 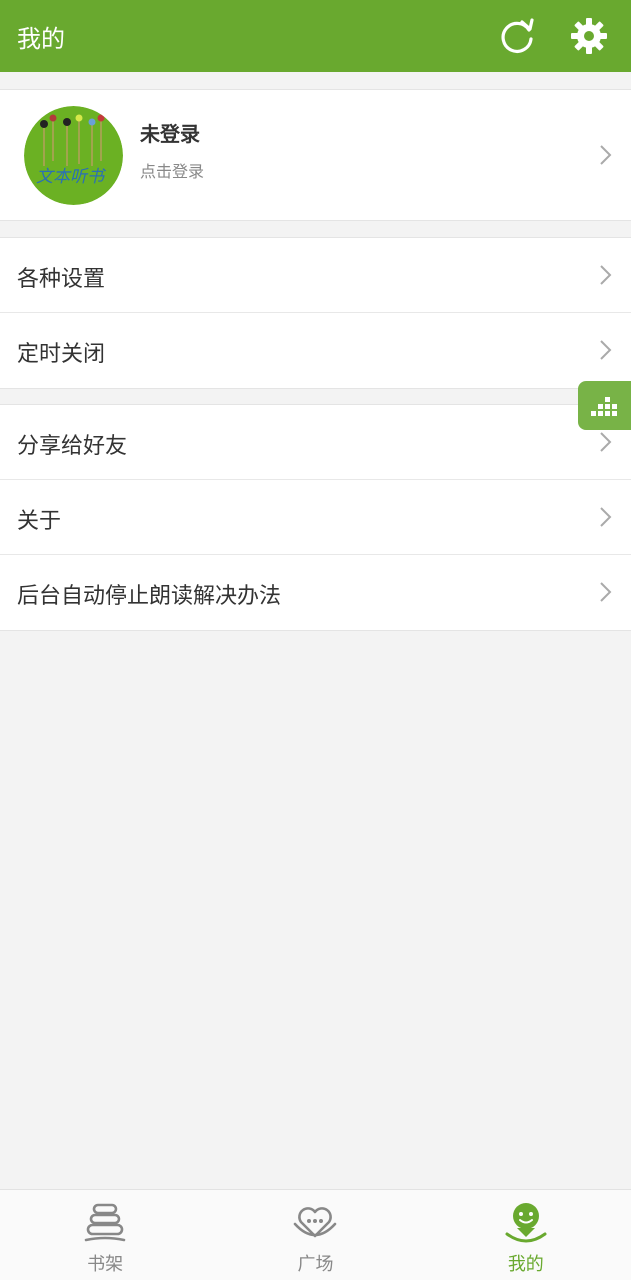 I want to click on square-heart-icon, so click(x=315, y=1222).